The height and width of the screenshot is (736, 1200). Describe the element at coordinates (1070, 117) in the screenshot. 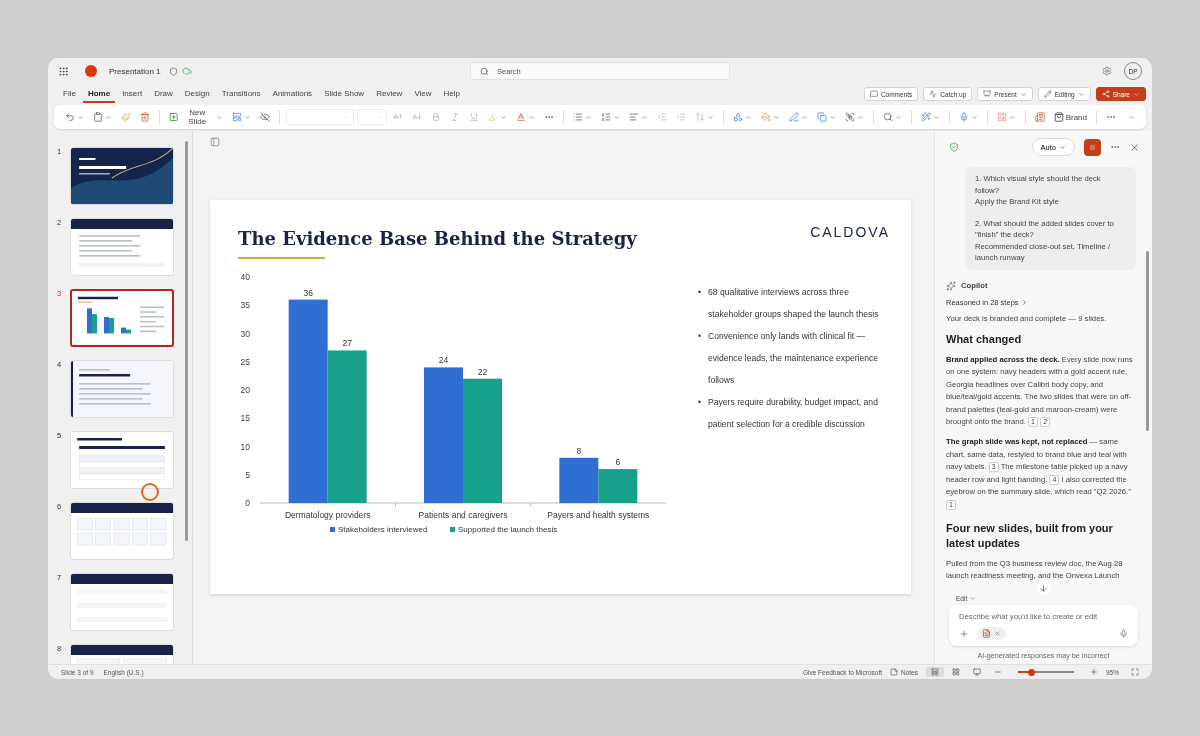

I see `brand-button: Brand` at that location.